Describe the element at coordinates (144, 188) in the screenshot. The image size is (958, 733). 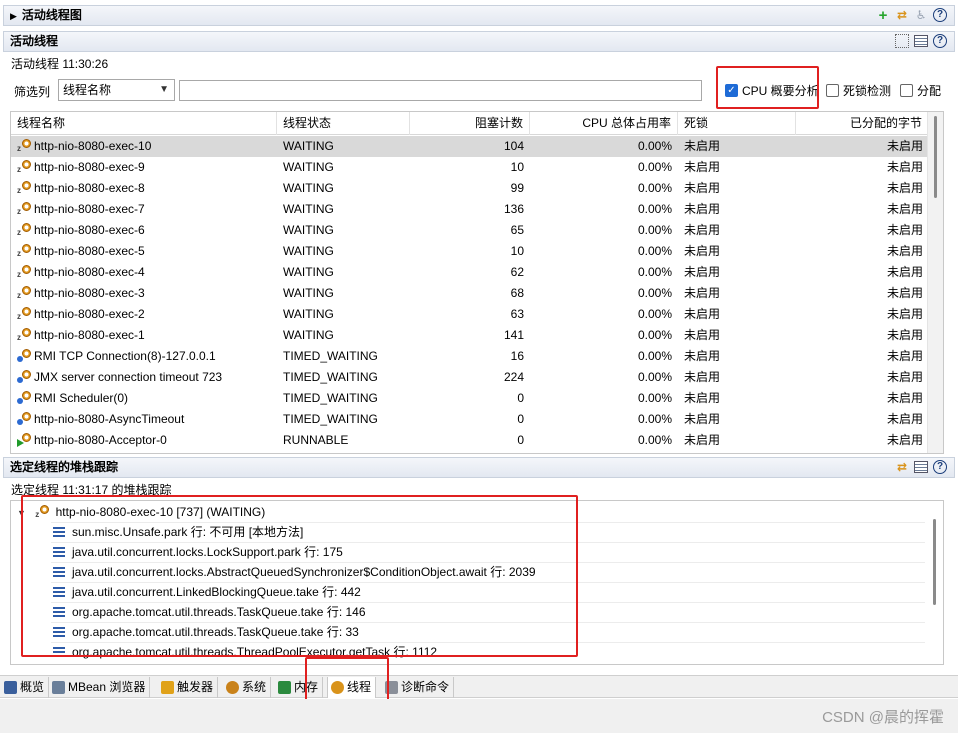
I see `table-cell-name: z http-nio-8080-exec-8` at that location.